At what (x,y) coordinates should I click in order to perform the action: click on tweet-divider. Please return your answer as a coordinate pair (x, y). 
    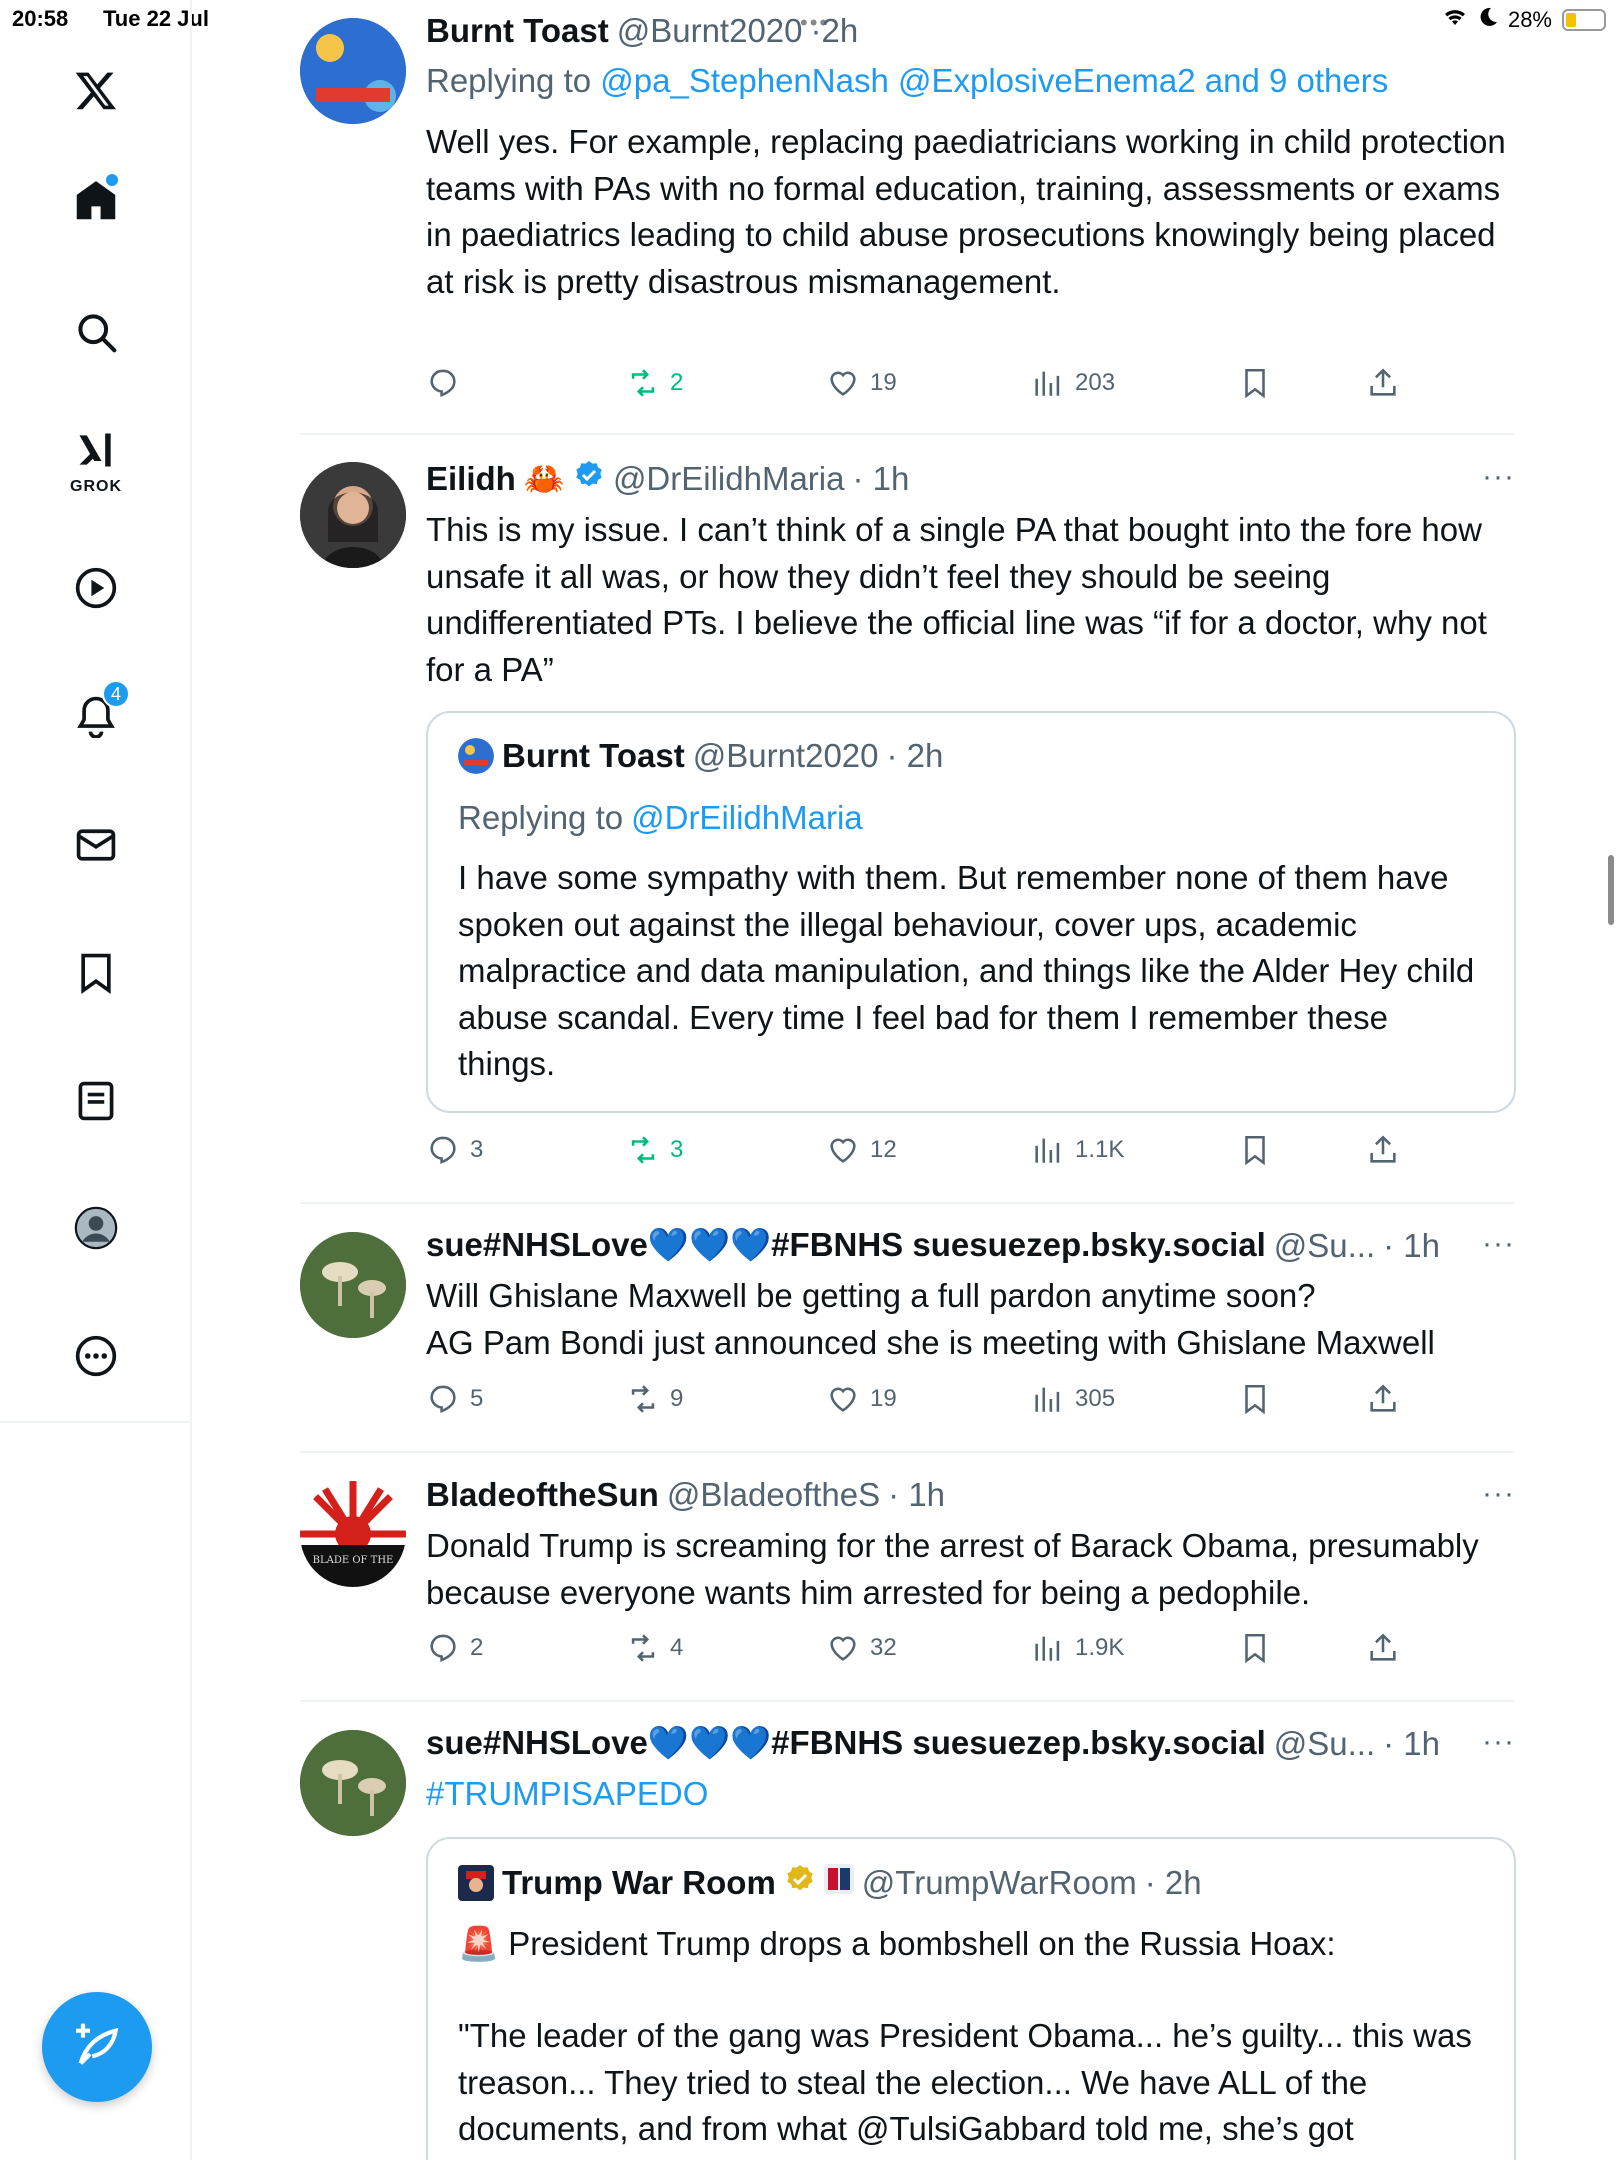
    Looking at the image, I should click on (907, 1701).